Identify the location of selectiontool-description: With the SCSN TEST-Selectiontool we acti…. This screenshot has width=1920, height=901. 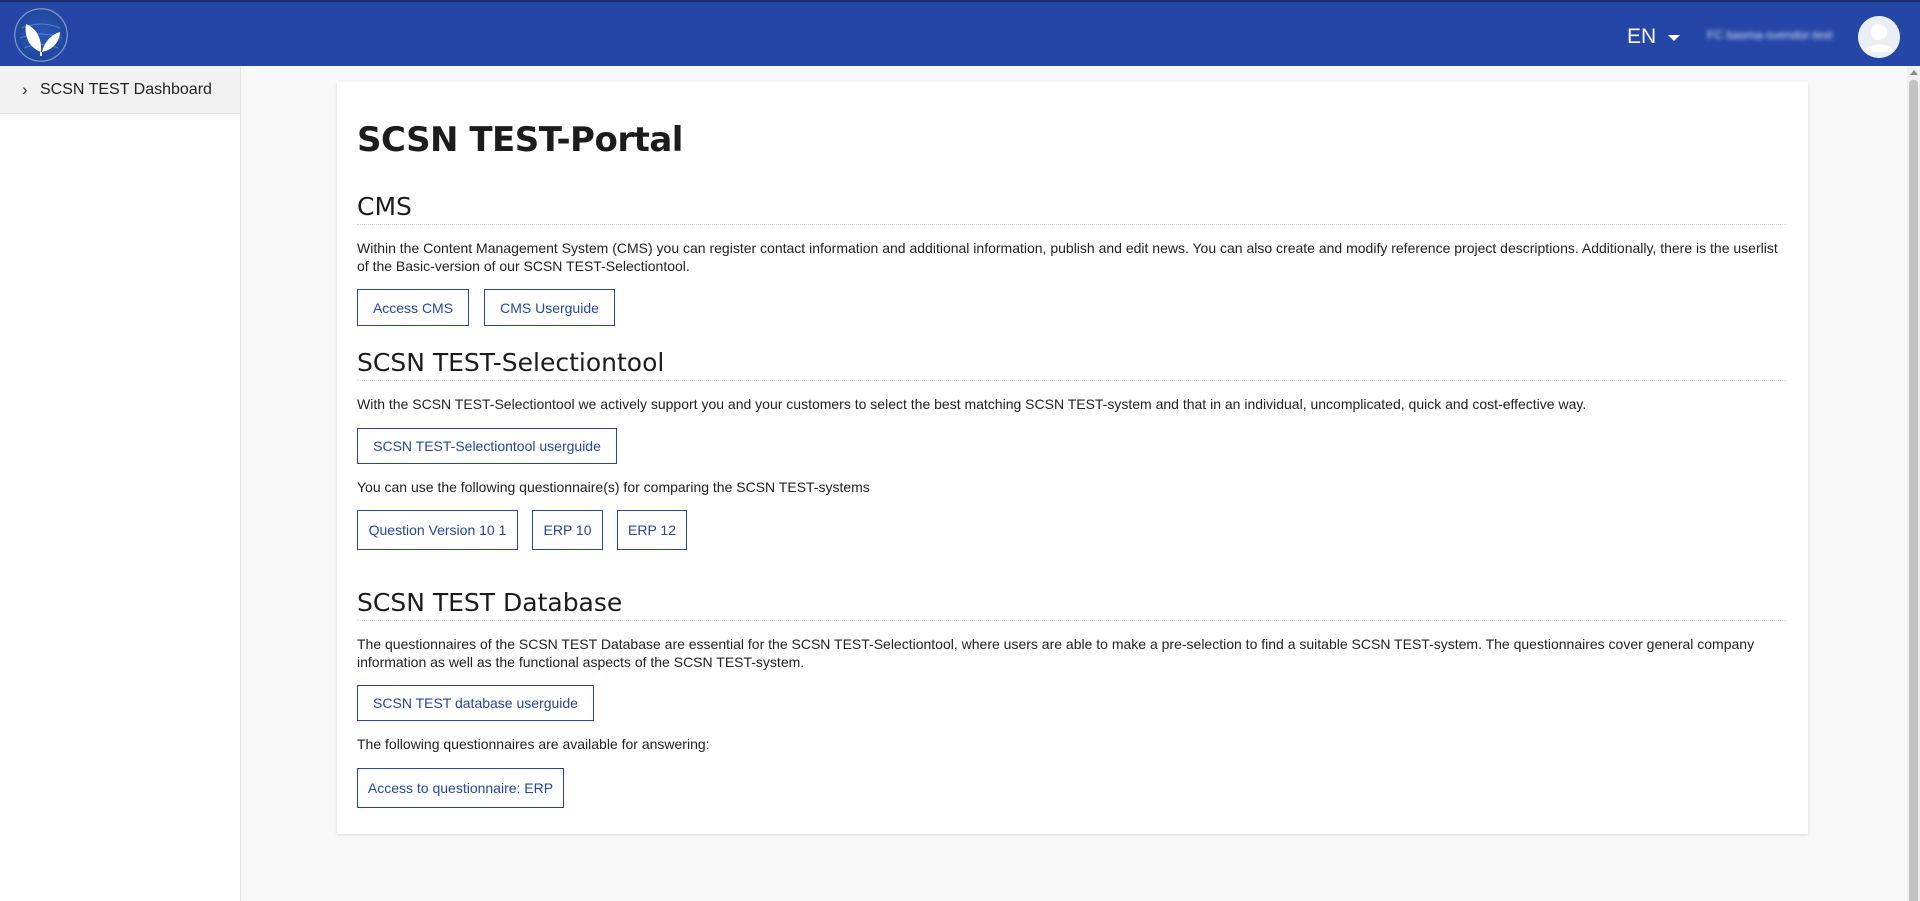
(972, 404).